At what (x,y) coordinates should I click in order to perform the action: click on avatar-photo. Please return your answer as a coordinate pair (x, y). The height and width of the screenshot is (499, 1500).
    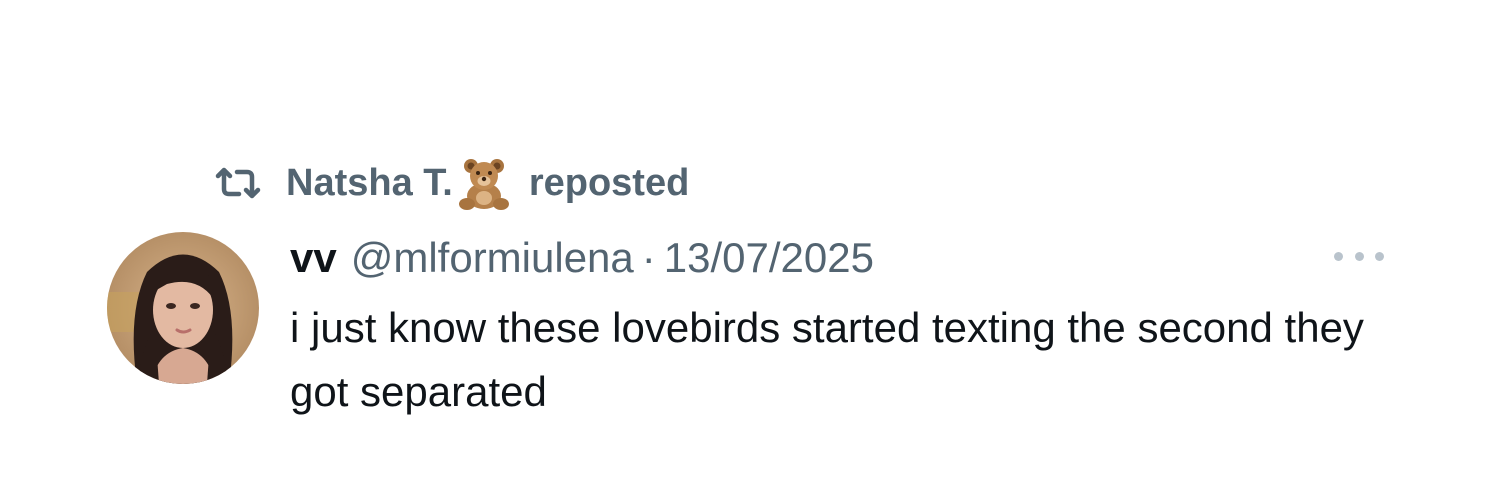
    Looking at the image, I should click on (183, 308).